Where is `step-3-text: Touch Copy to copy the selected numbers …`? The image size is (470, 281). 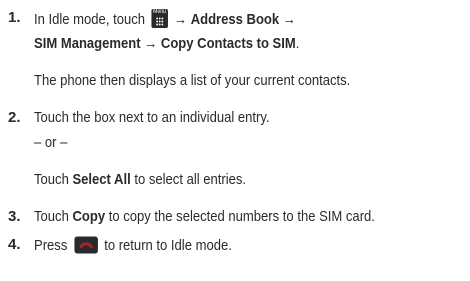
step-3-text: Touch Copy to copy the selected numbers … is located at coordinates (204, 217).